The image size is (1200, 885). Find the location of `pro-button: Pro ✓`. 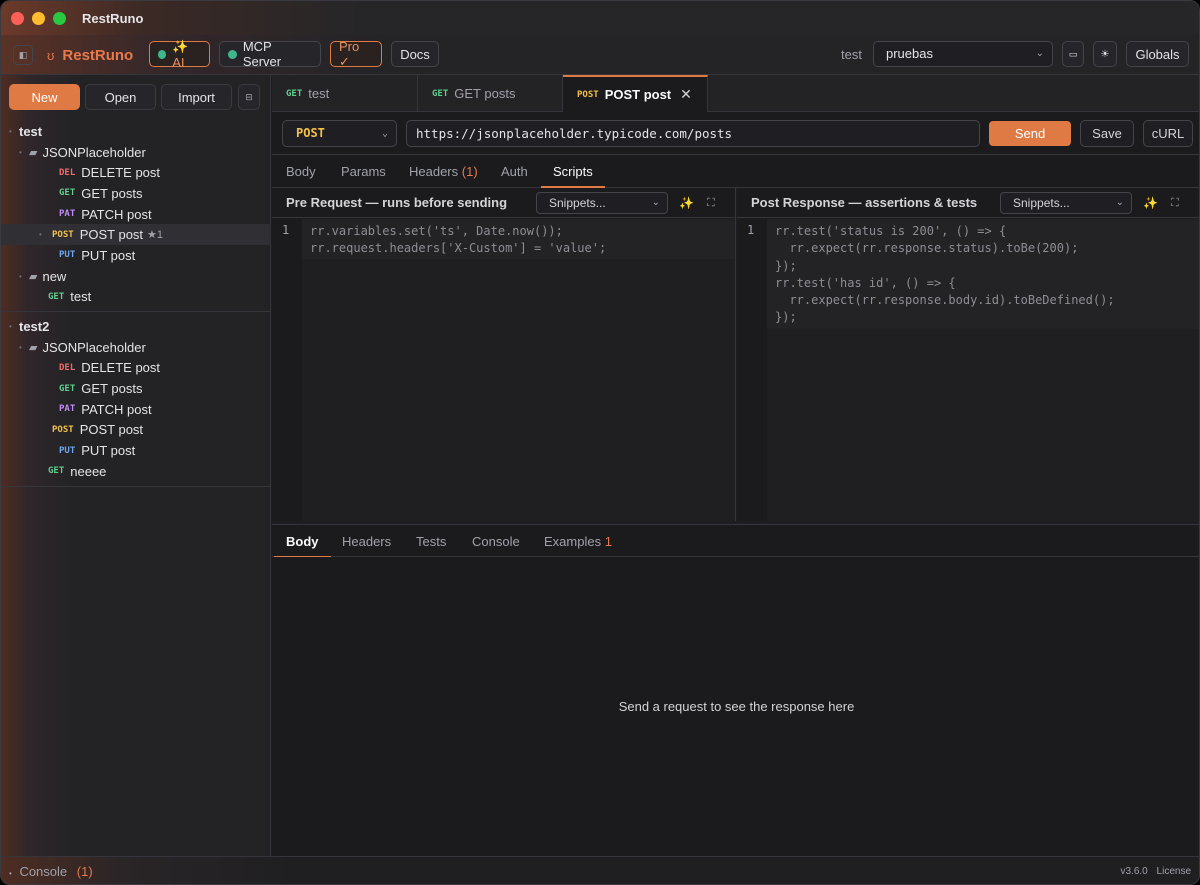

pro-button: Pro ✓ is located at coordinates (356, 54).